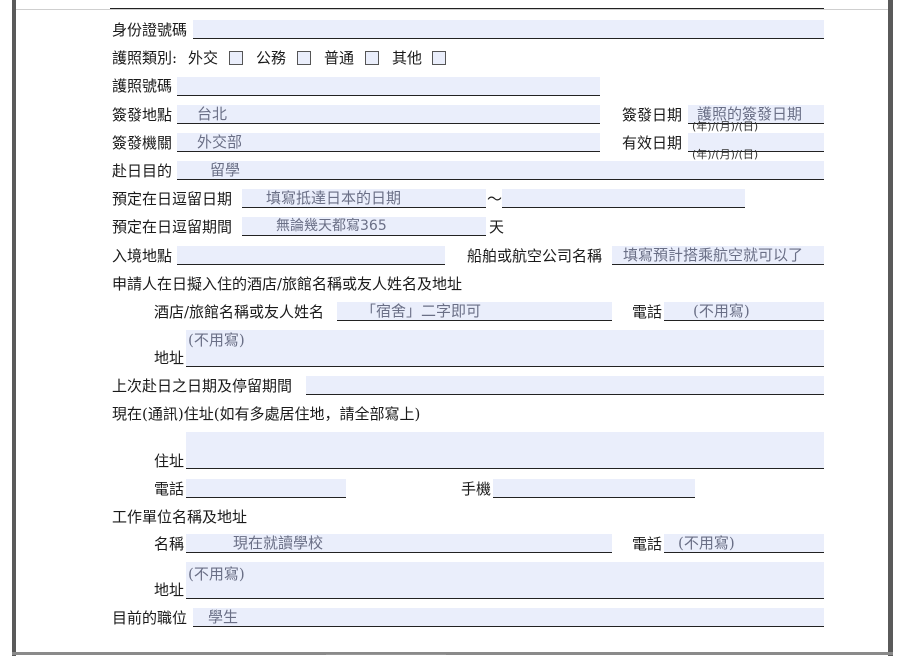  Describe the element at coordinates (421, 311) in the screenshot. I see `hotel-name-value: 「宿舍」二字即可` at that location.